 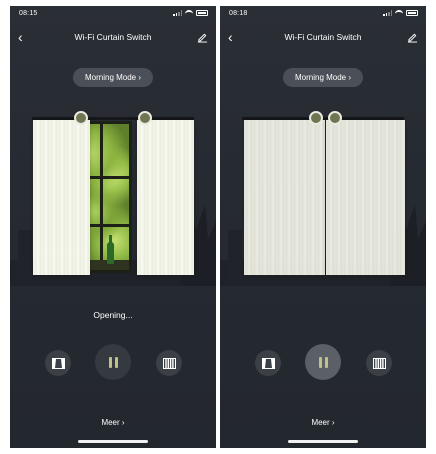 I want to click on status-bar: 08:18, so click(x=323, y=15).